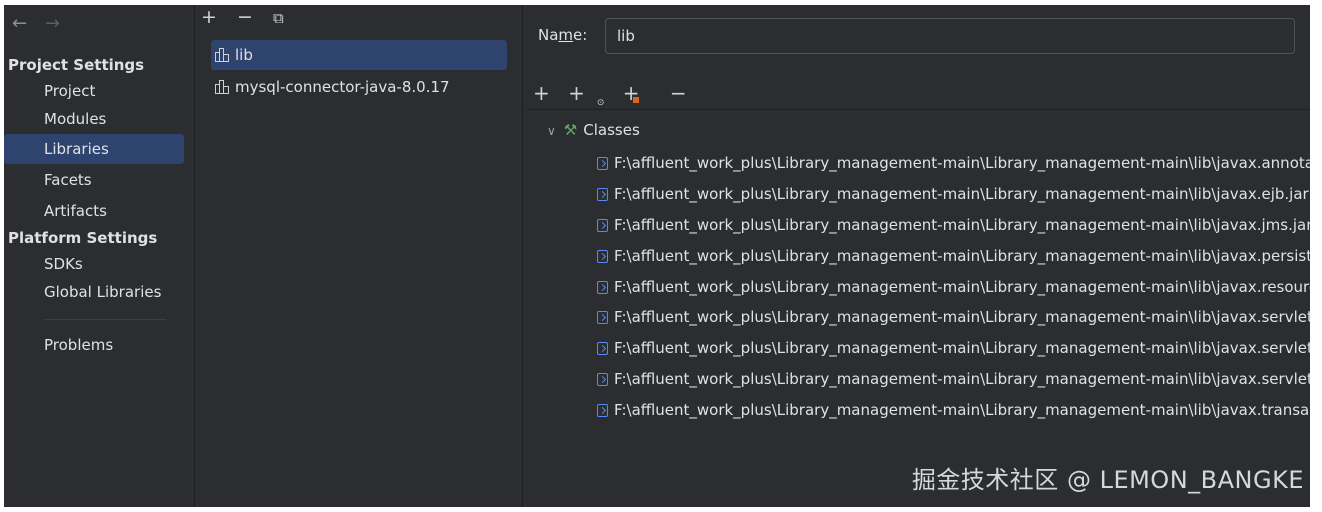 The height and width of the screenshot is (512, 1322). I want to click on library-item-label: lib, so click(244, 55).